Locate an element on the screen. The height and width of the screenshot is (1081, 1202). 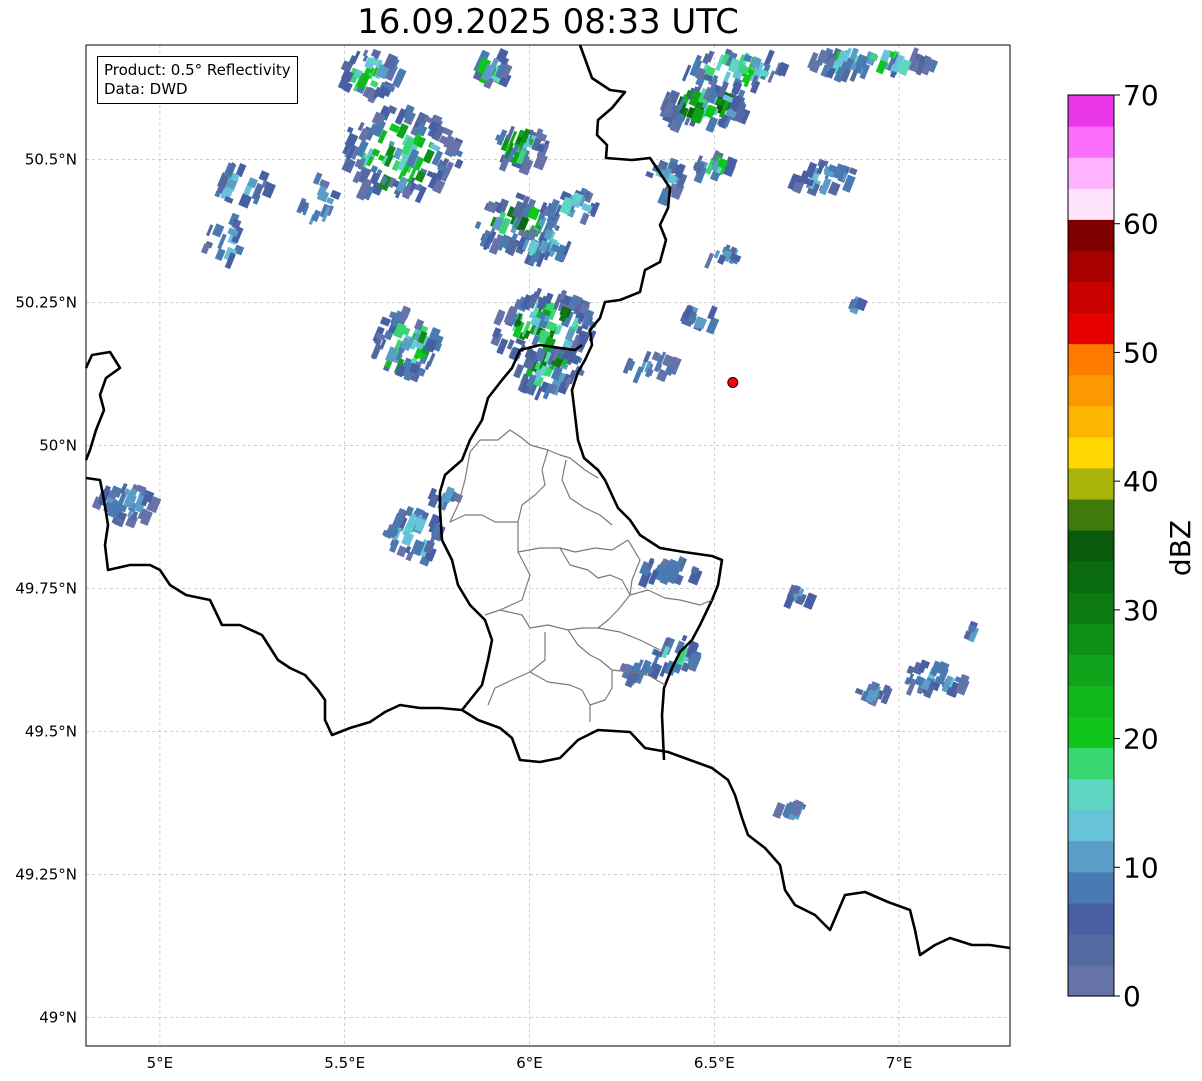
lat-tick-label: 49°N is located at coordinates (58, 1017).